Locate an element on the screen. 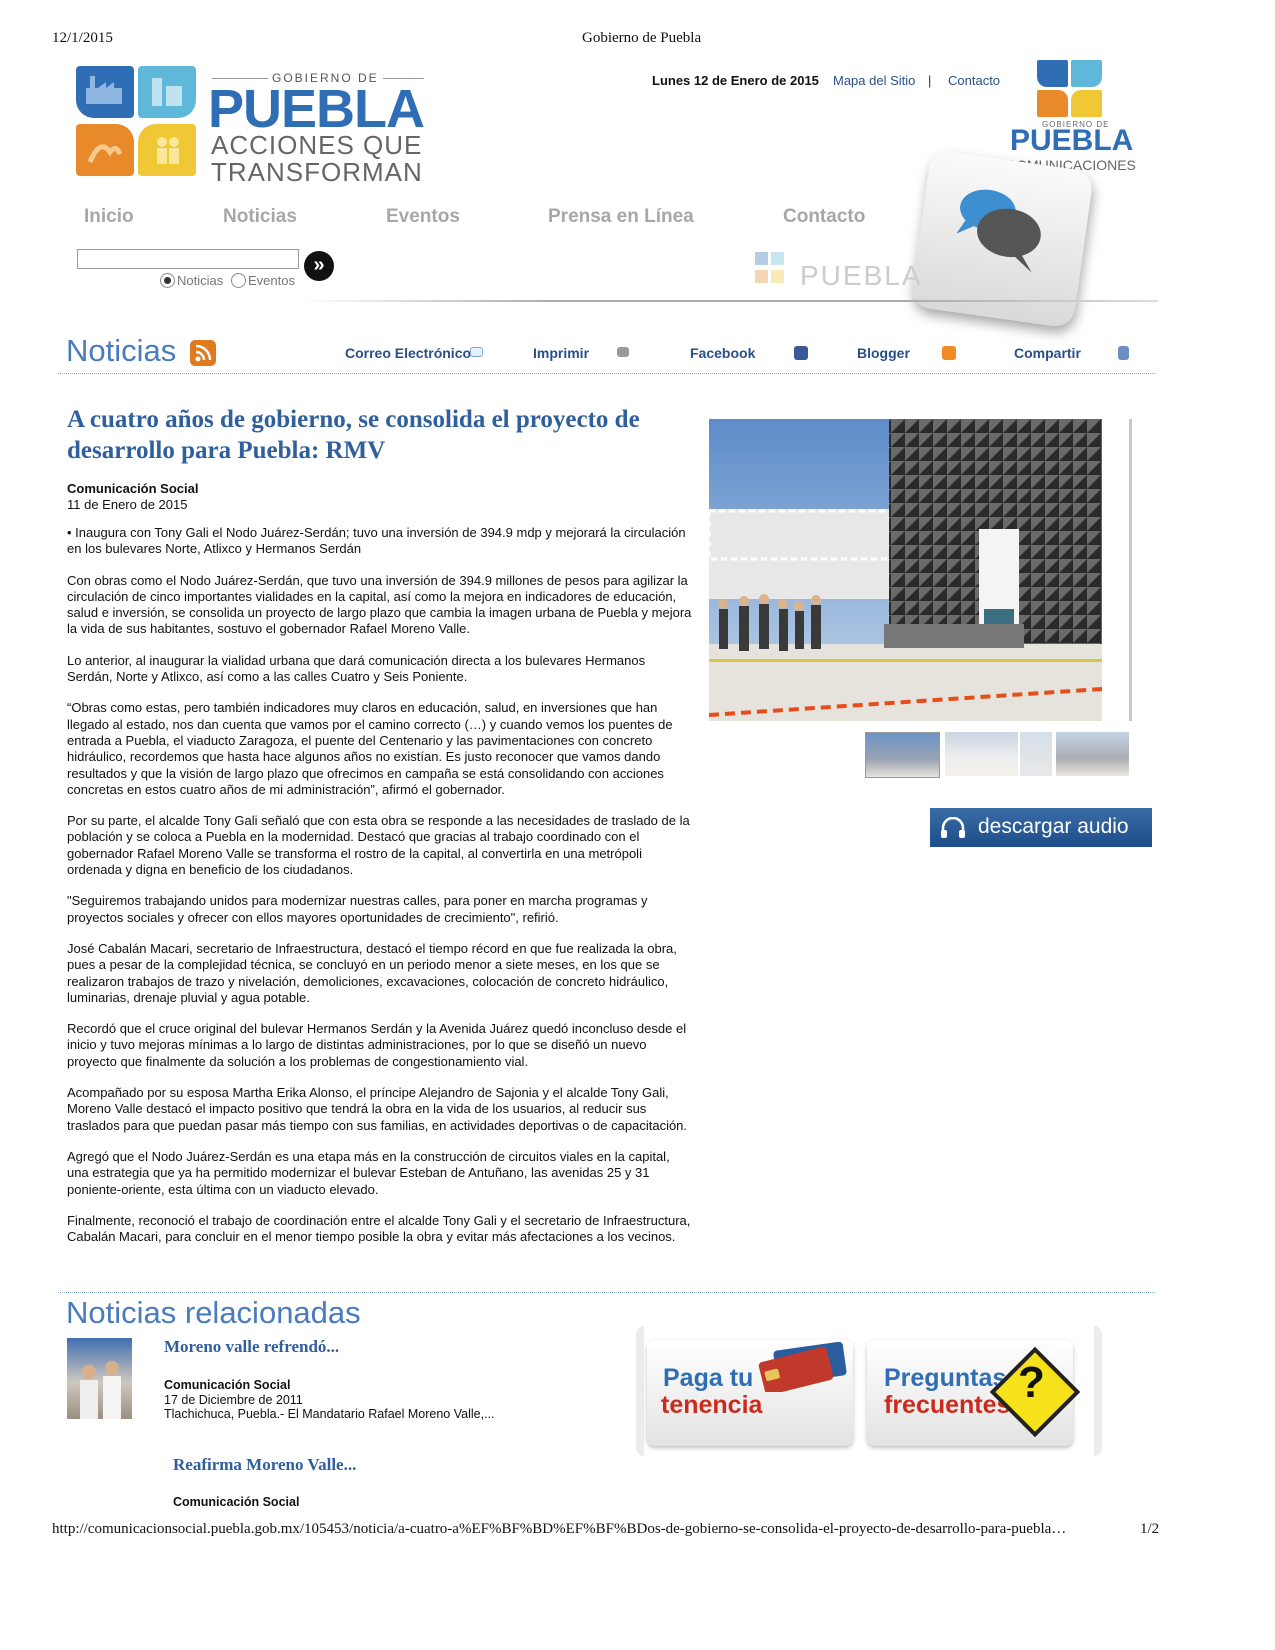 Image resolution: width=1275 pixels, height=1650 pixels. current-date: Lunes 12 de Enero de 2015 is located at coordinates (735, 80).